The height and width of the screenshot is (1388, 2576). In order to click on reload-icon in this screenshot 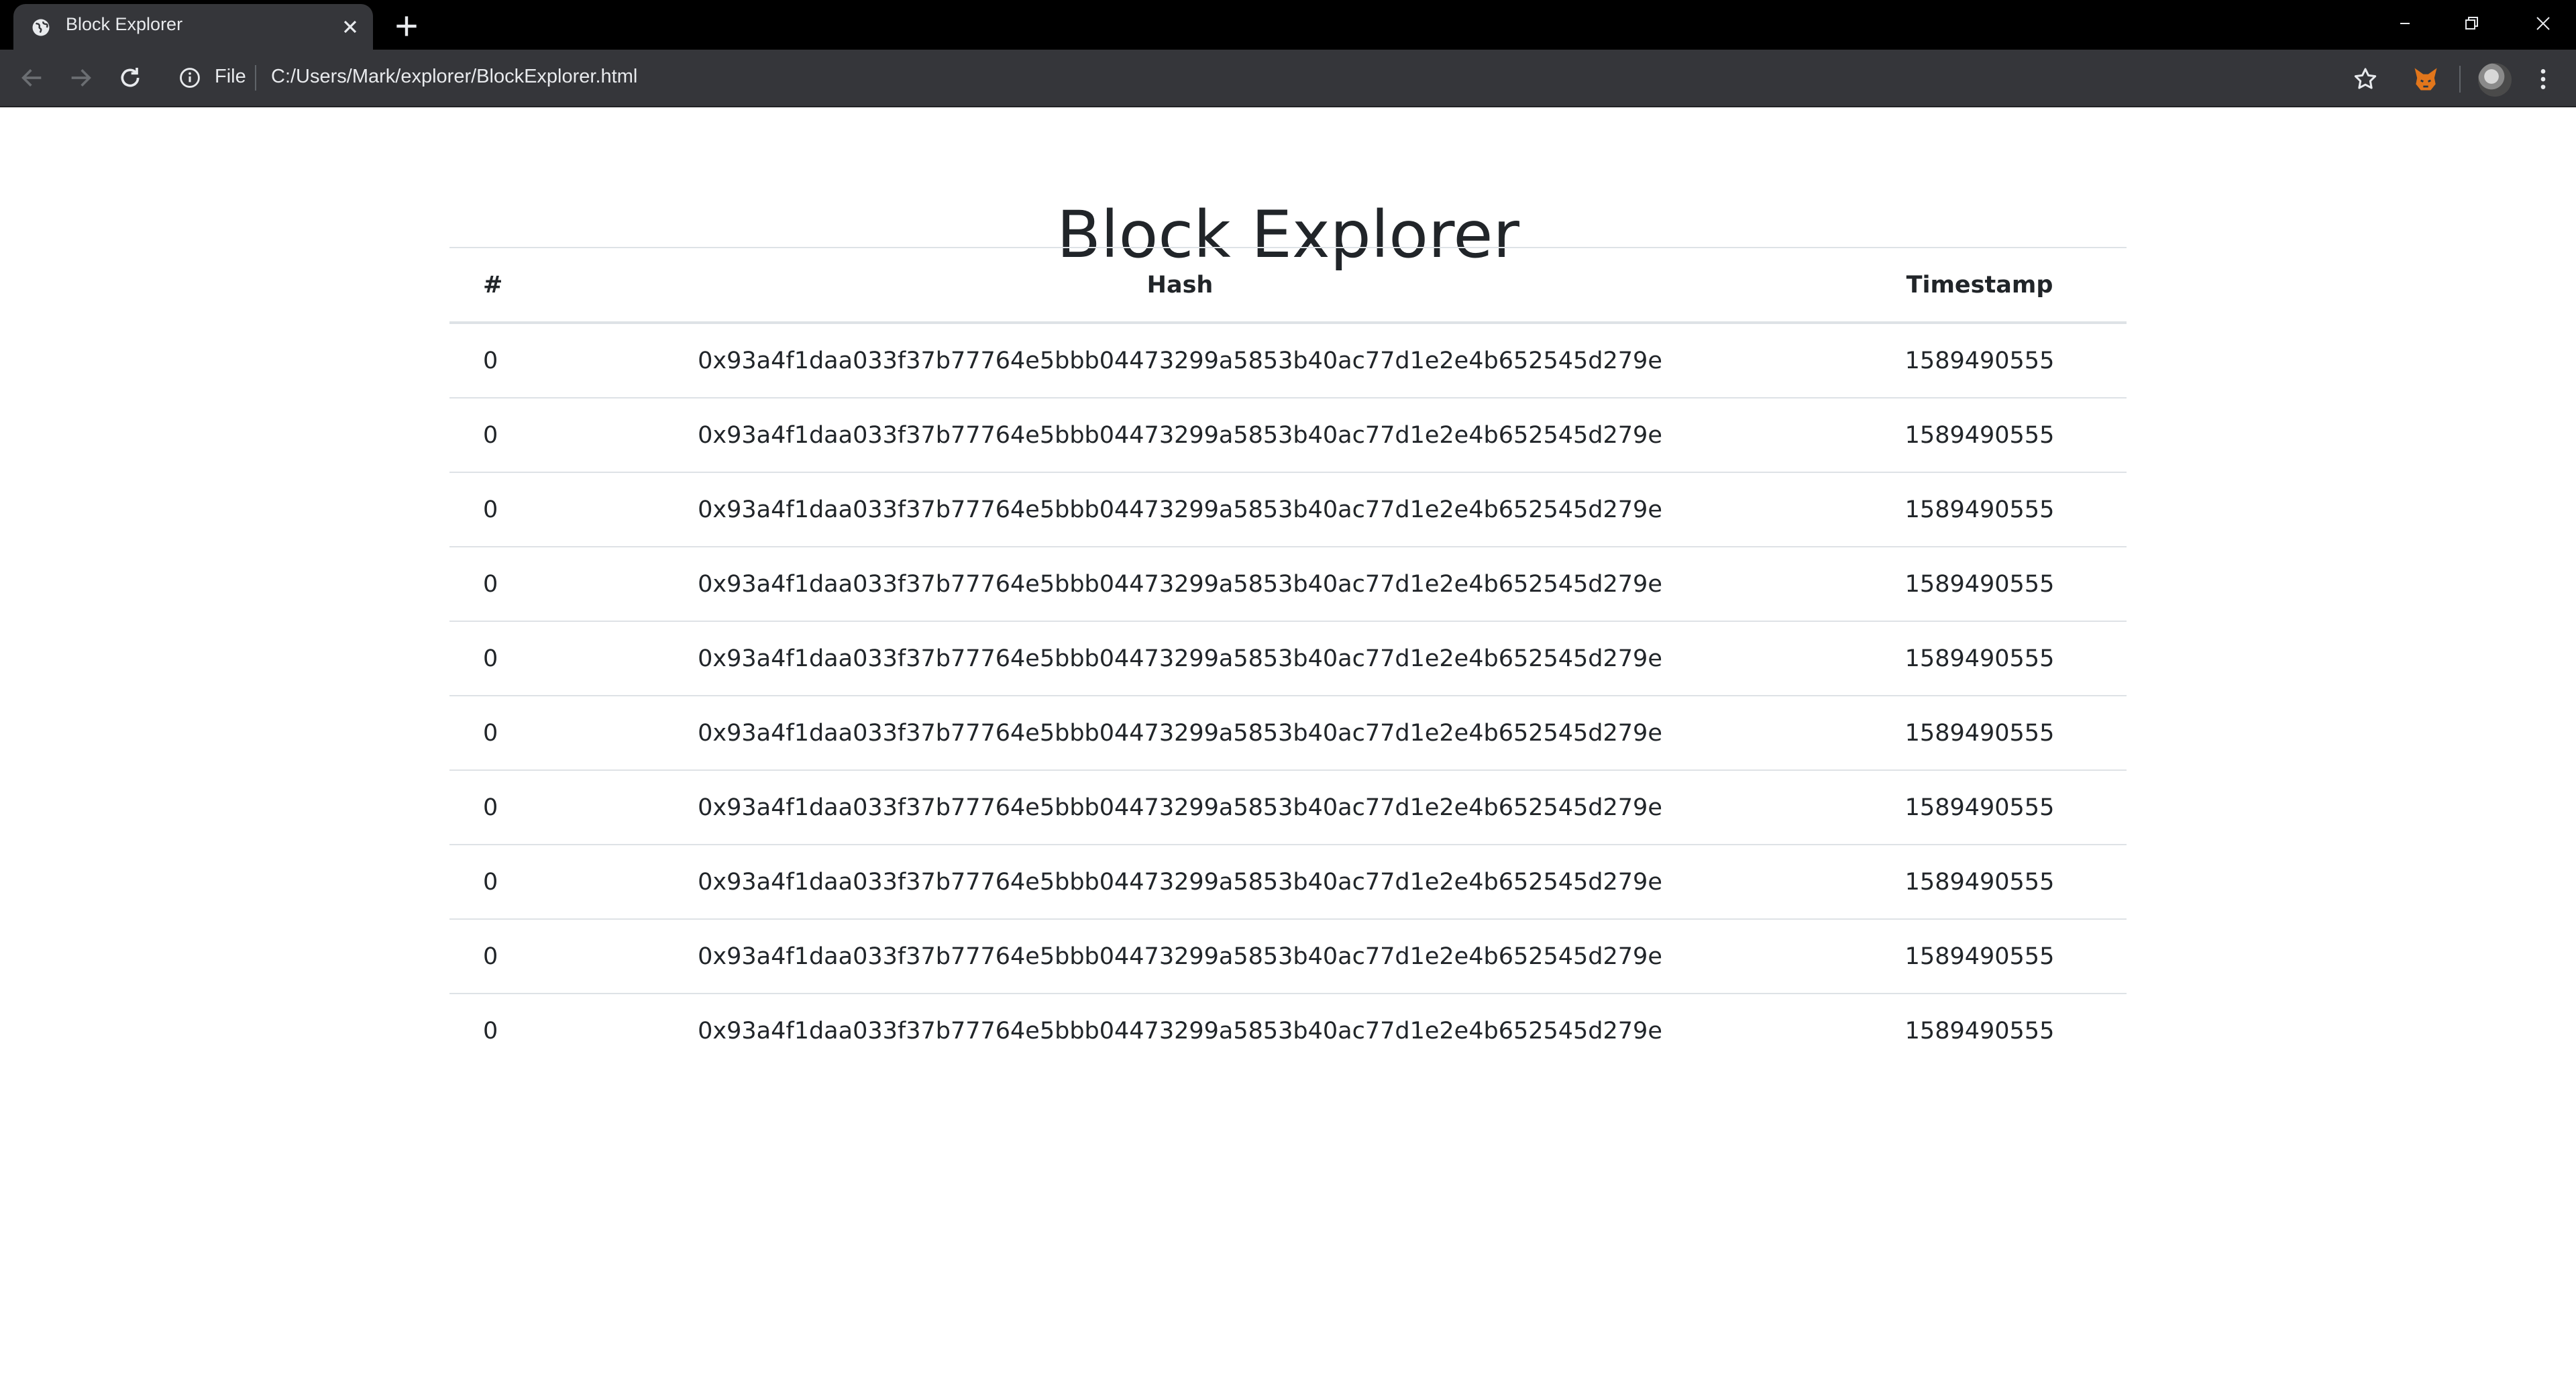, I will do `click(130, 77)`.